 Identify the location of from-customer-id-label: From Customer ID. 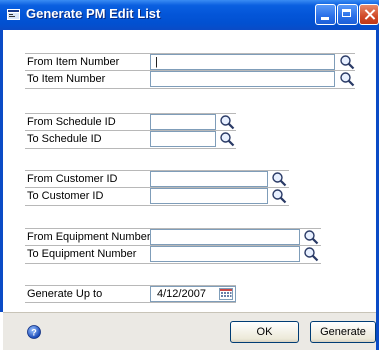
(72, 179).